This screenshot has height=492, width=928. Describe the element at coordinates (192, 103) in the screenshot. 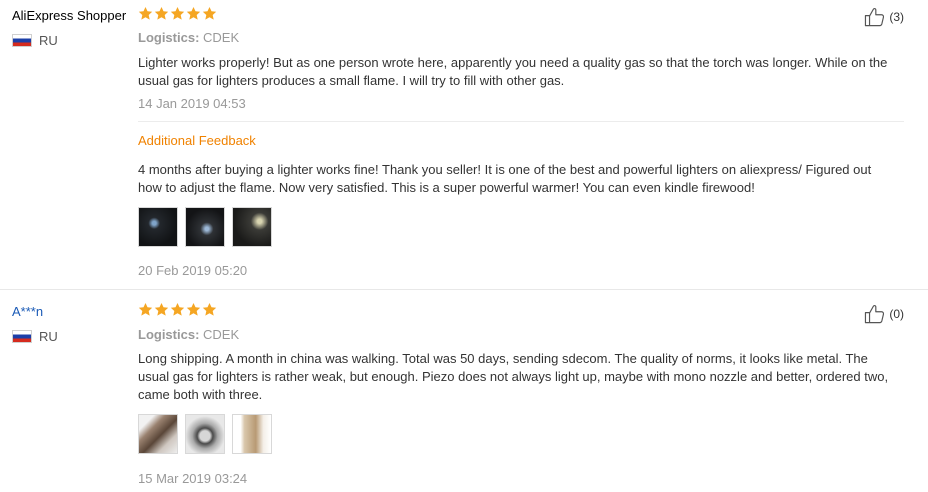

I see `review-date: 14 Jan 2019 04:53` at that location.